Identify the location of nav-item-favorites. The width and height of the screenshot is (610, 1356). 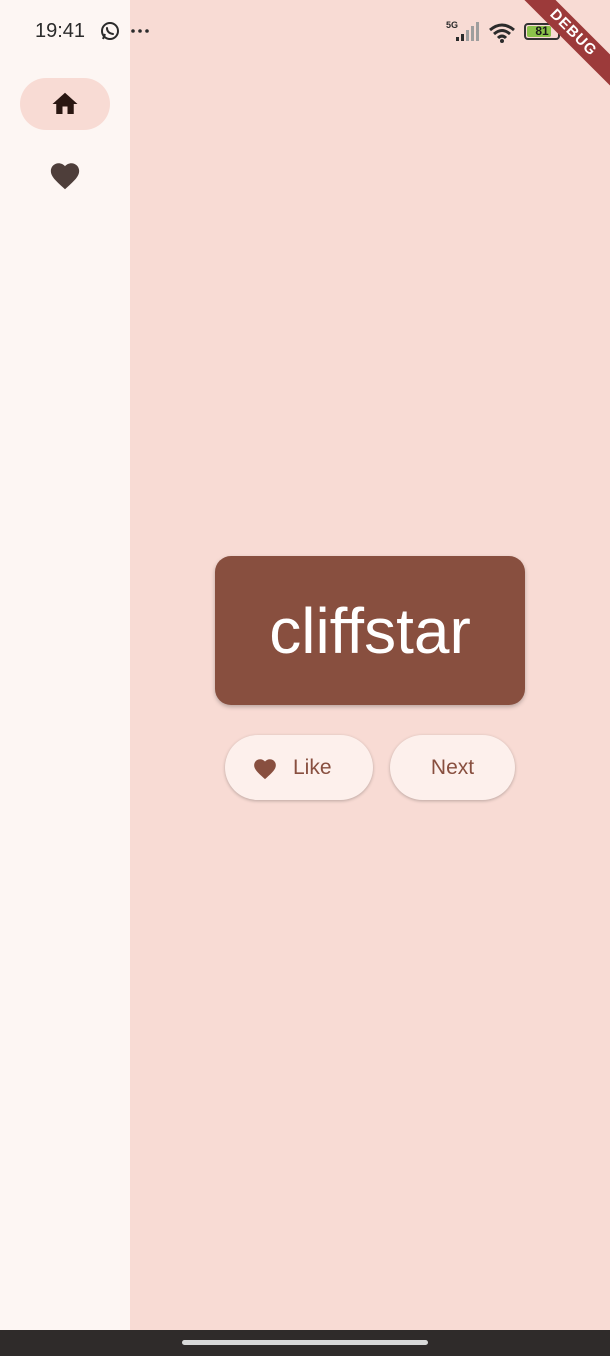
(65, 176).